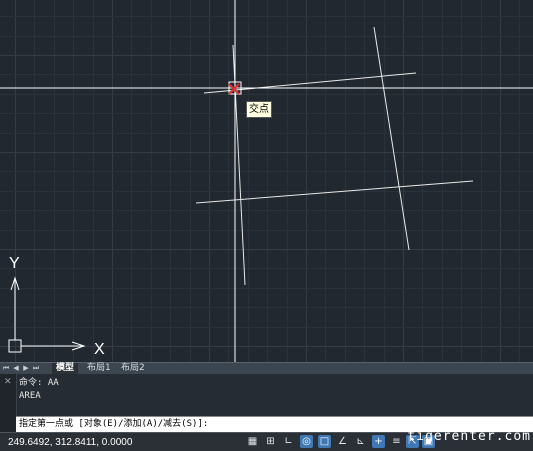  What do you see at coordinates (234, 89) in the screenshot?
I see `intersection-snap-icon` at bounding box center [234, 89].